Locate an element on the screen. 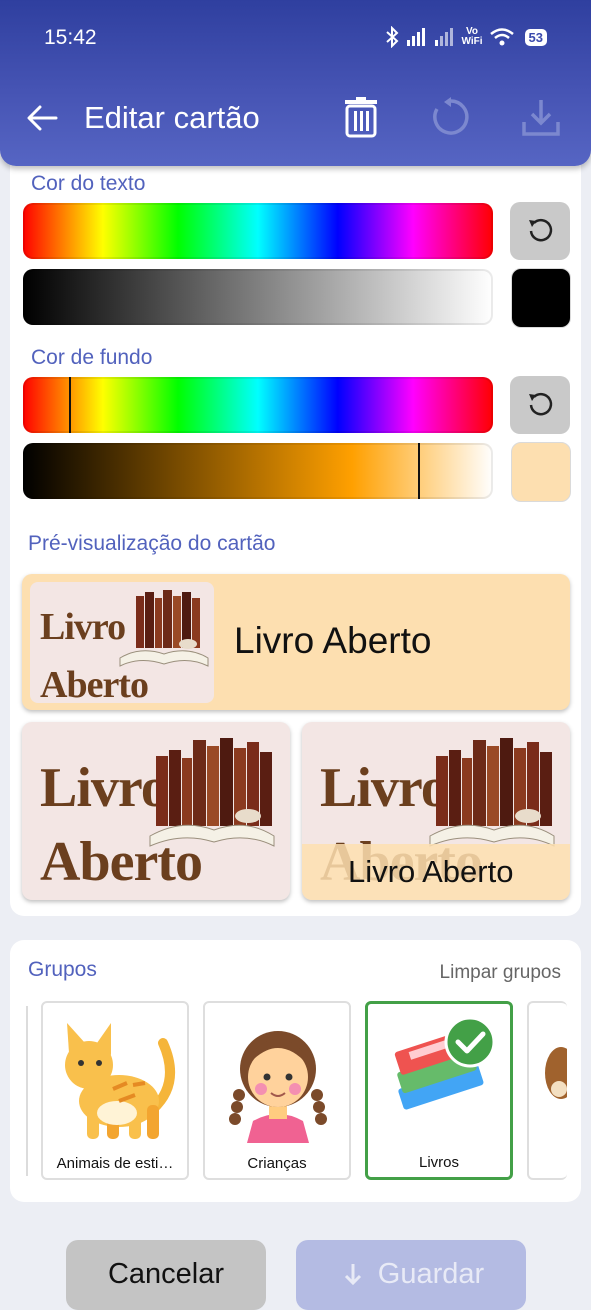 This screenshot has width=591, height=1310. group-label: Crianças is located at coordinates (277, 1163).